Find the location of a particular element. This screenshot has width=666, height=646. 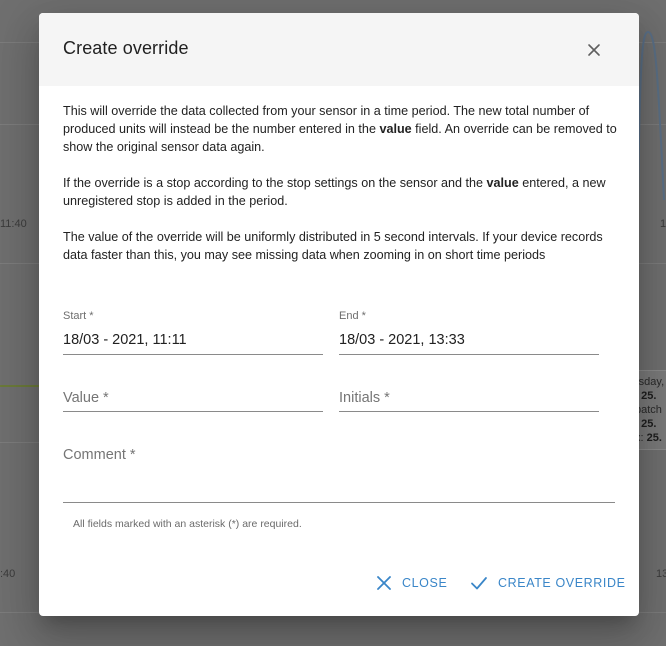

end-field-underline is located at coordinates (469, 354).